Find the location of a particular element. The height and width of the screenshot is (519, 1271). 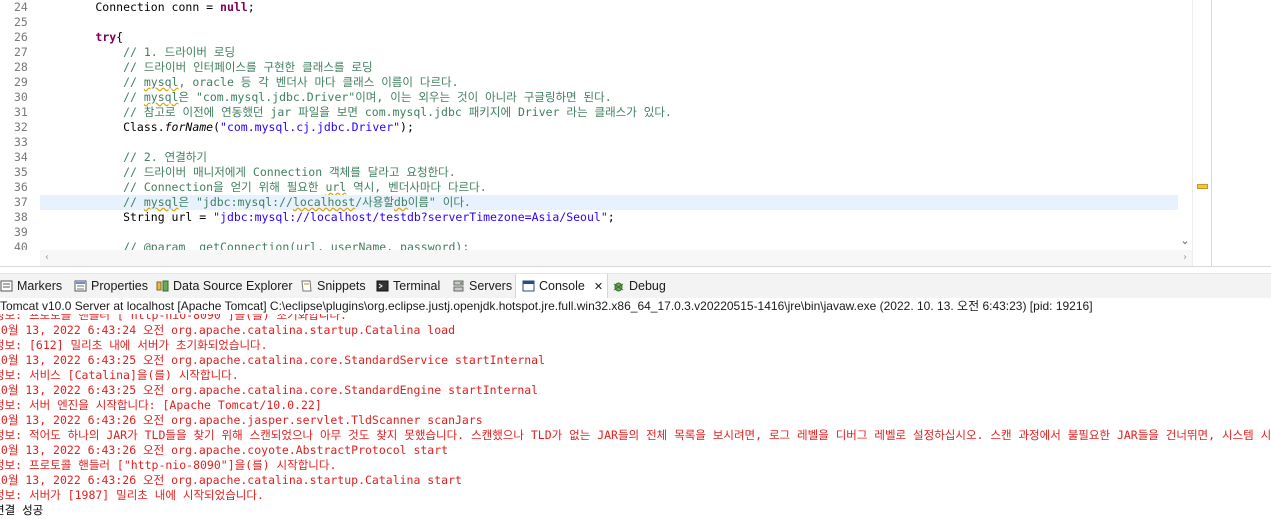

terminal-icon is located at coordinates (382, 284).